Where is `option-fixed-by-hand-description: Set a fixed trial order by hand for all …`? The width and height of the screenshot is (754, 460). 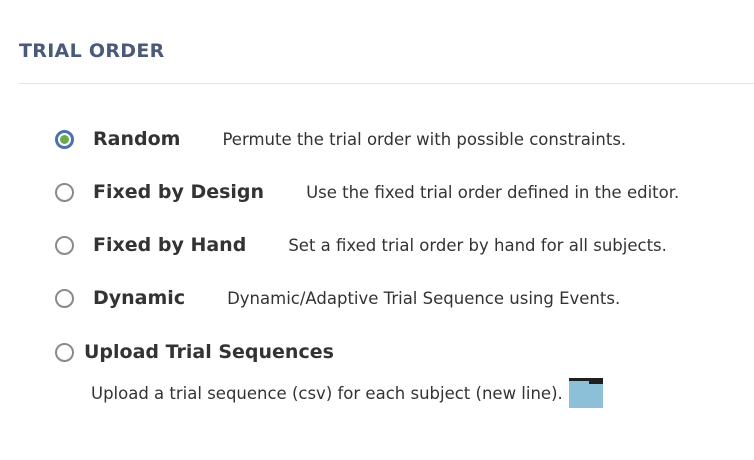 option-fixed-by-hand-description: Set a fixed trial order by hand for all … is located at coordinates (477, 245).